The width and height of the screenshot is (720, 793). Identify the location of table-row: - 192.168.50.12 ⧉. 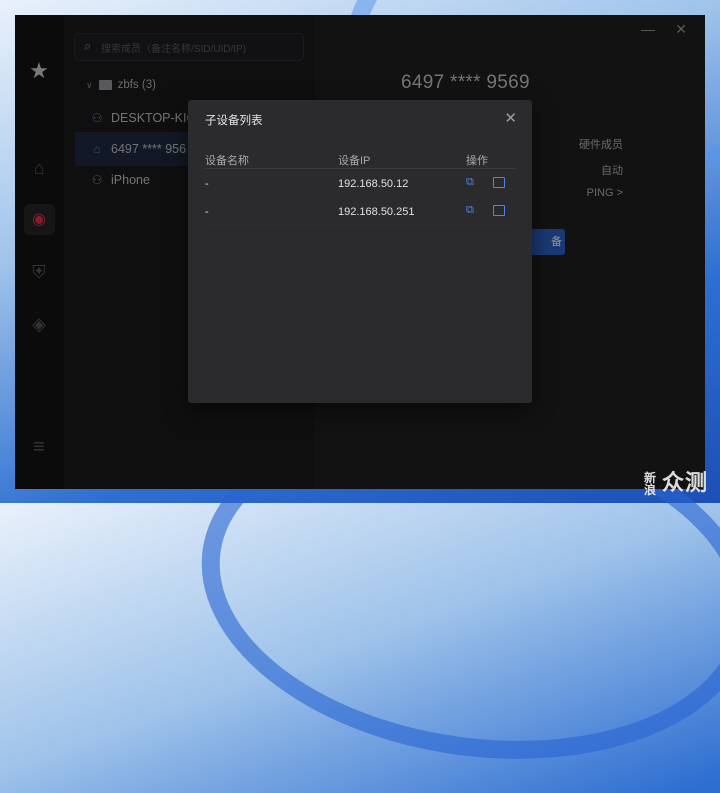
(360, 183).